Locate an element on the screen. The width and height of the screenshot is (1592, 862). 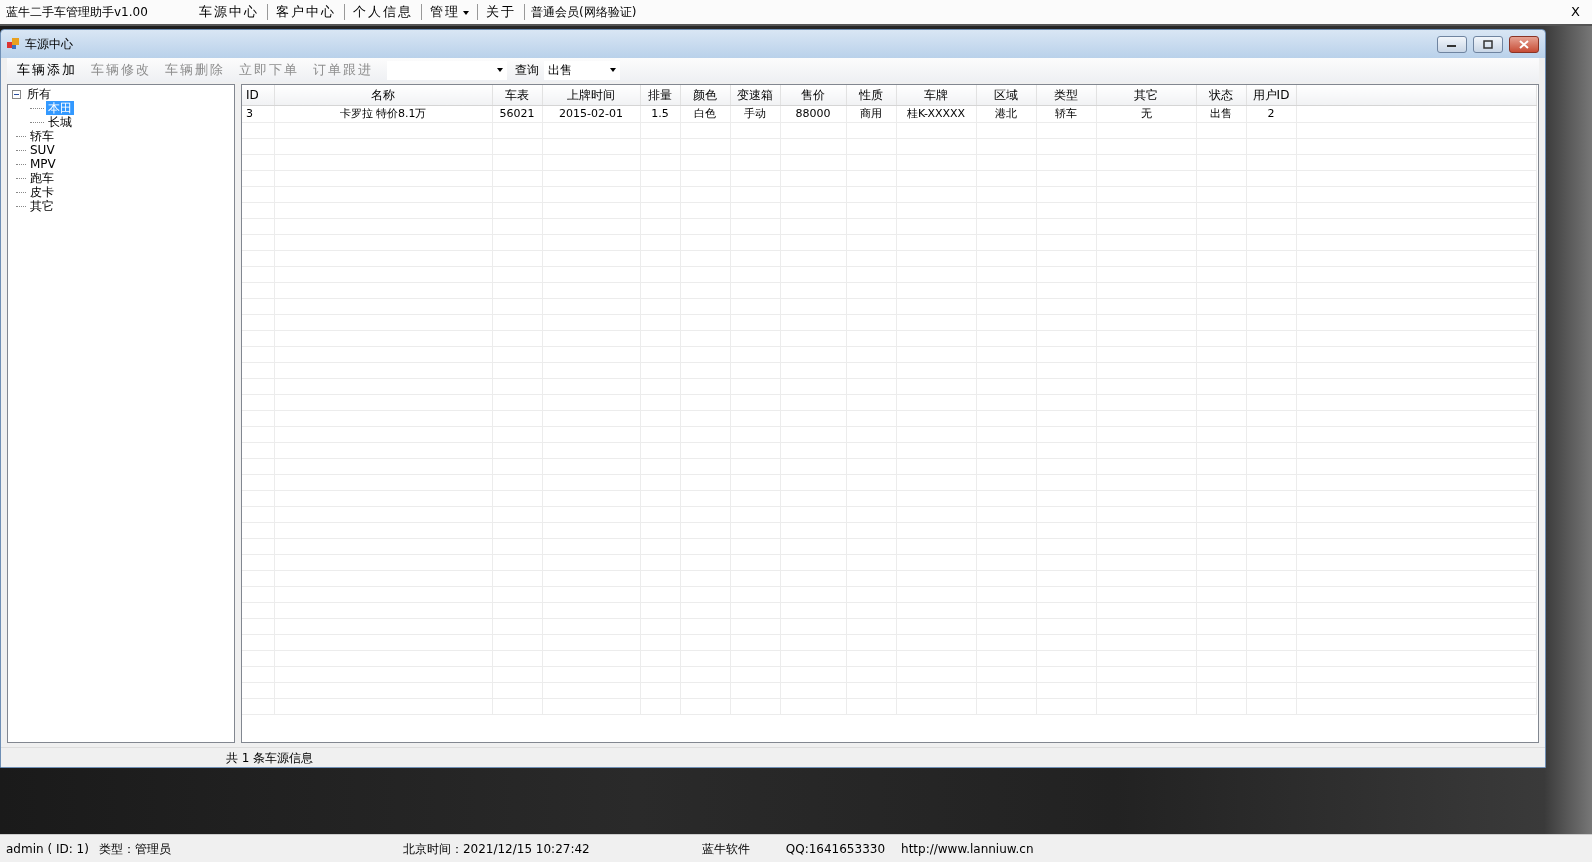
menu-item: 个人信息 is located at coordinates (383, 12).